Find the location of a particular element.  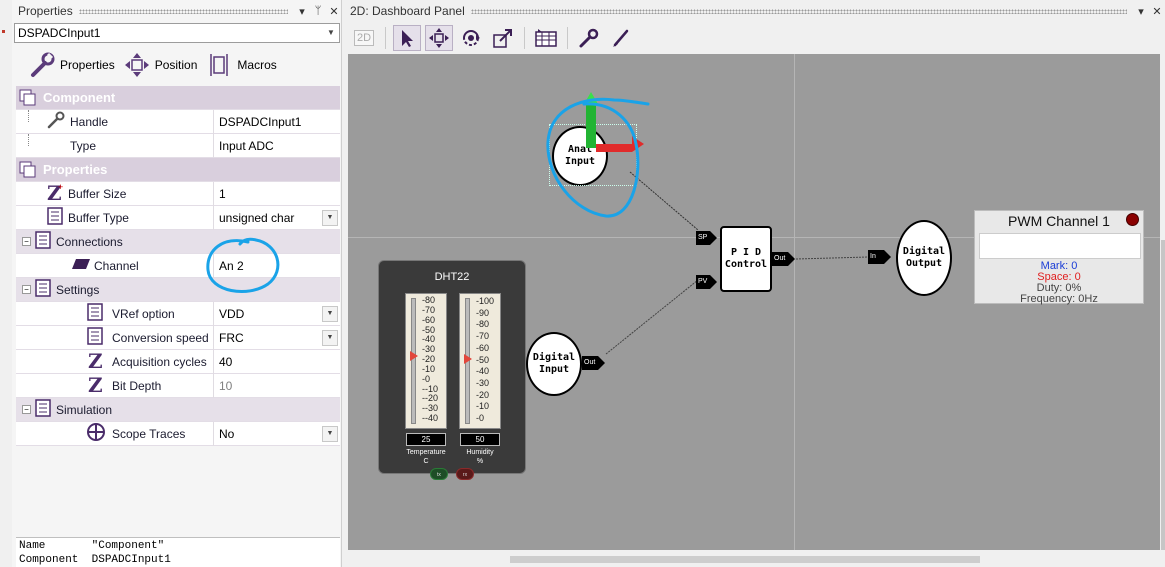

vertical-scroll-thumb is located at coordinates (1163, 395).